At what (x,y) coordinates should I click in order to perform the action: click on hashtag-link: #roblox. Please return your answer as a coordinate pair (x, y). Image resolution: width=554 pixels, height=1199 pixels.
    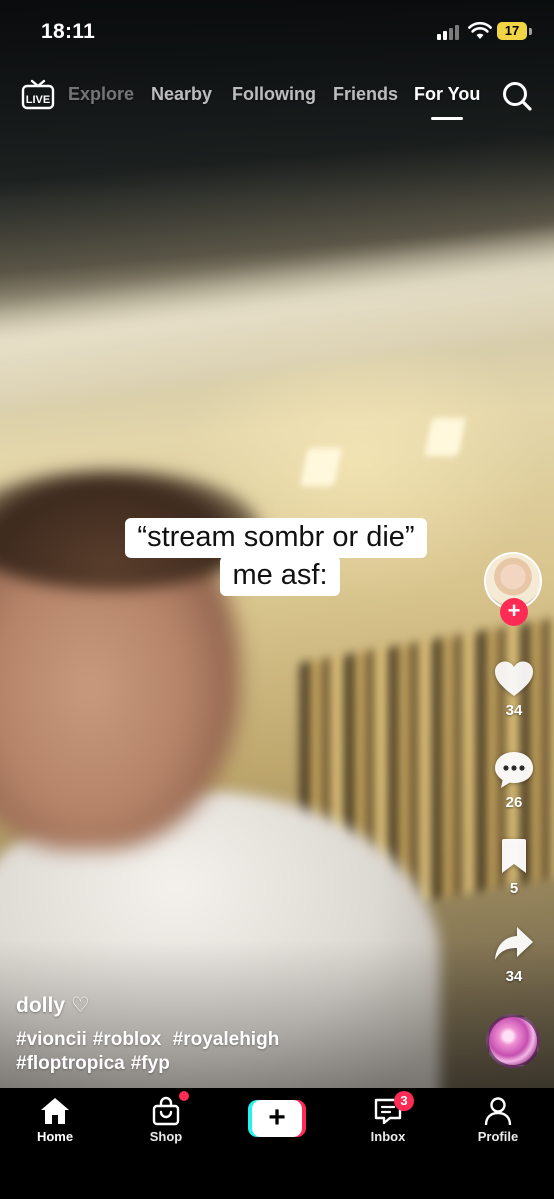
    Looking at the image, I should click on (127, 1039).